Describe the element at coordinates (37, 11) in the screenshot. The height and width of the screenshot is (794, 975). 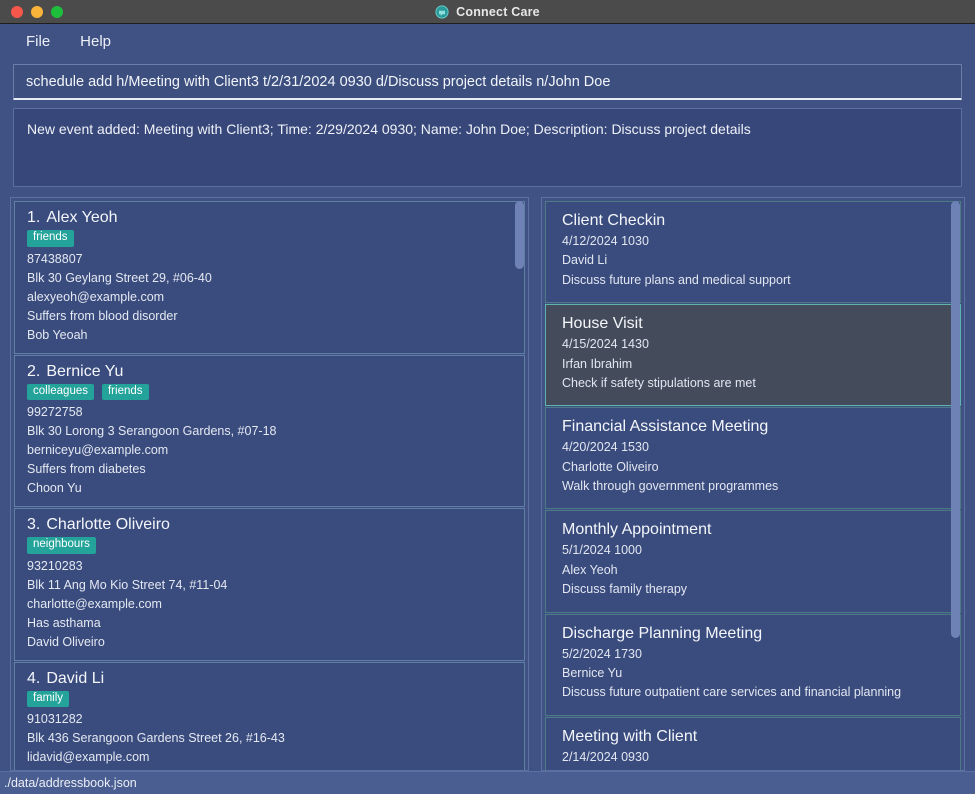
I see `minimize-window-button` at that location.